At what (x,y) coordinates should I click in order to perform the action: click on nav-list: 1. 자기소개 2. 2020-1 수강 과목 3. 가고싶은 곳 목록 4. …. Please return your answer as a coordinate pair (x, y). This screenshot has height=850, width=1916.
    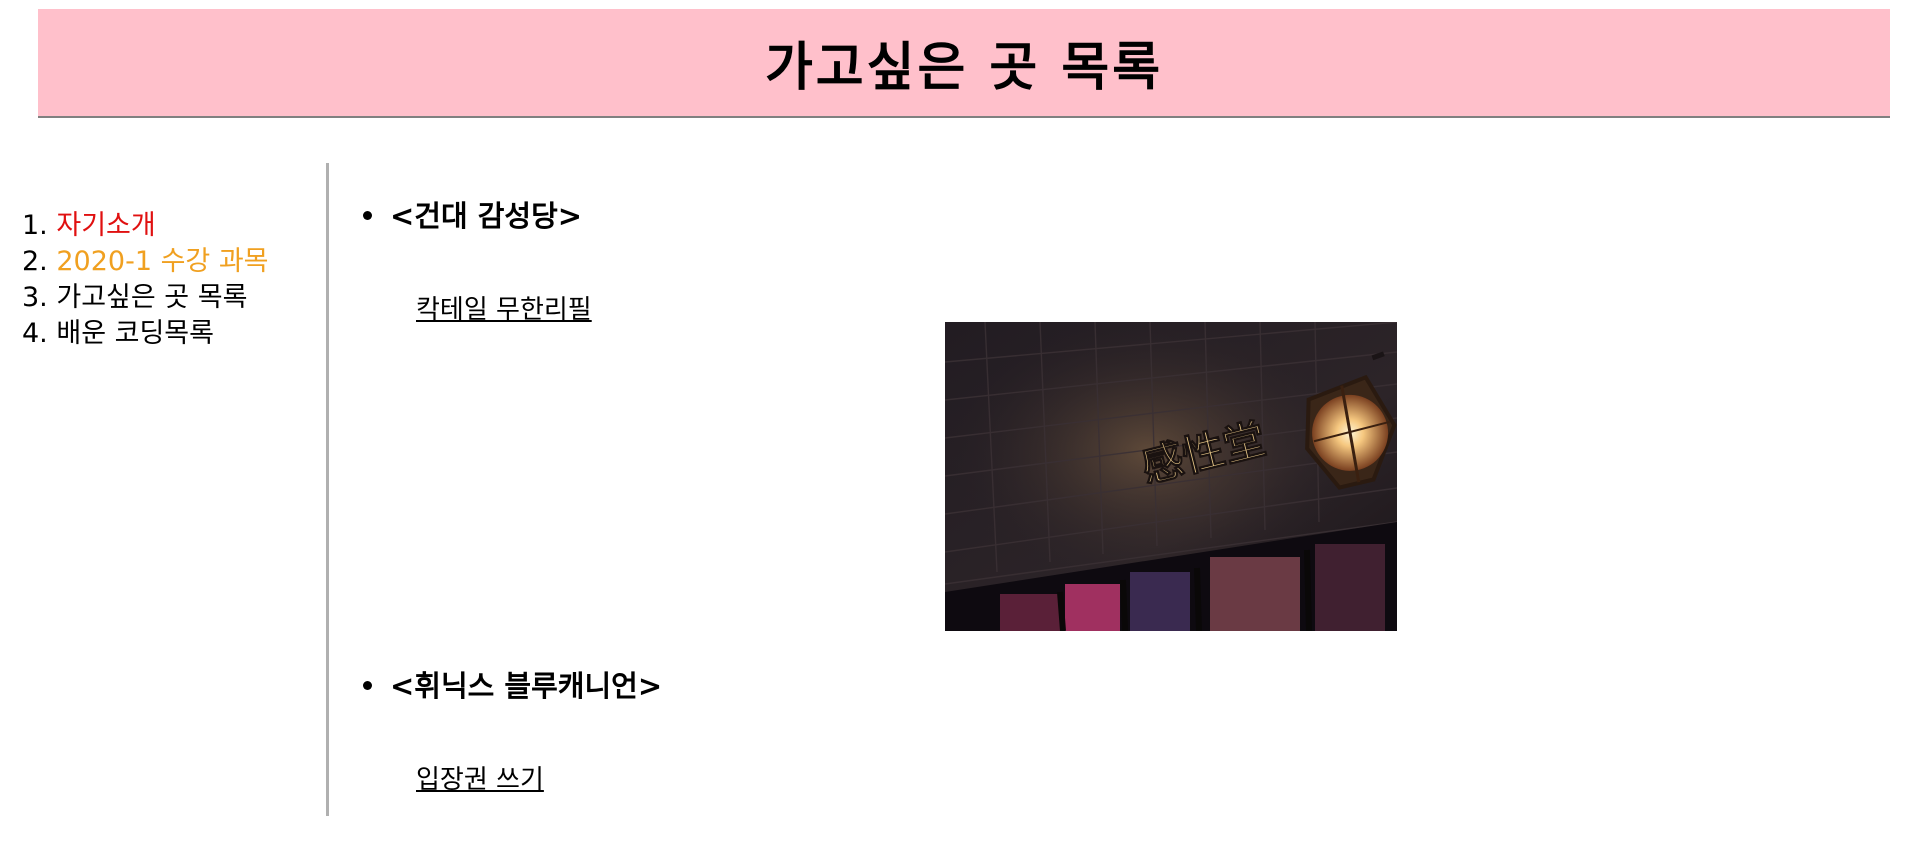
    Looking at the image, I should click on (145, 280).